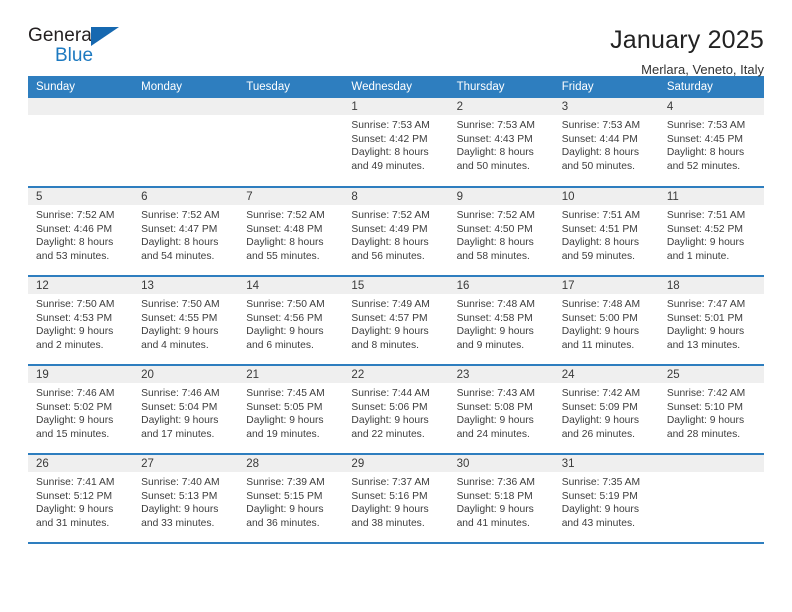 This screenshot has height=612, width=792. Describe the element at coordinates (493, 434) in the screenshot. I see `day-detail-daylight-line2: and 24 minutes.` at that location.